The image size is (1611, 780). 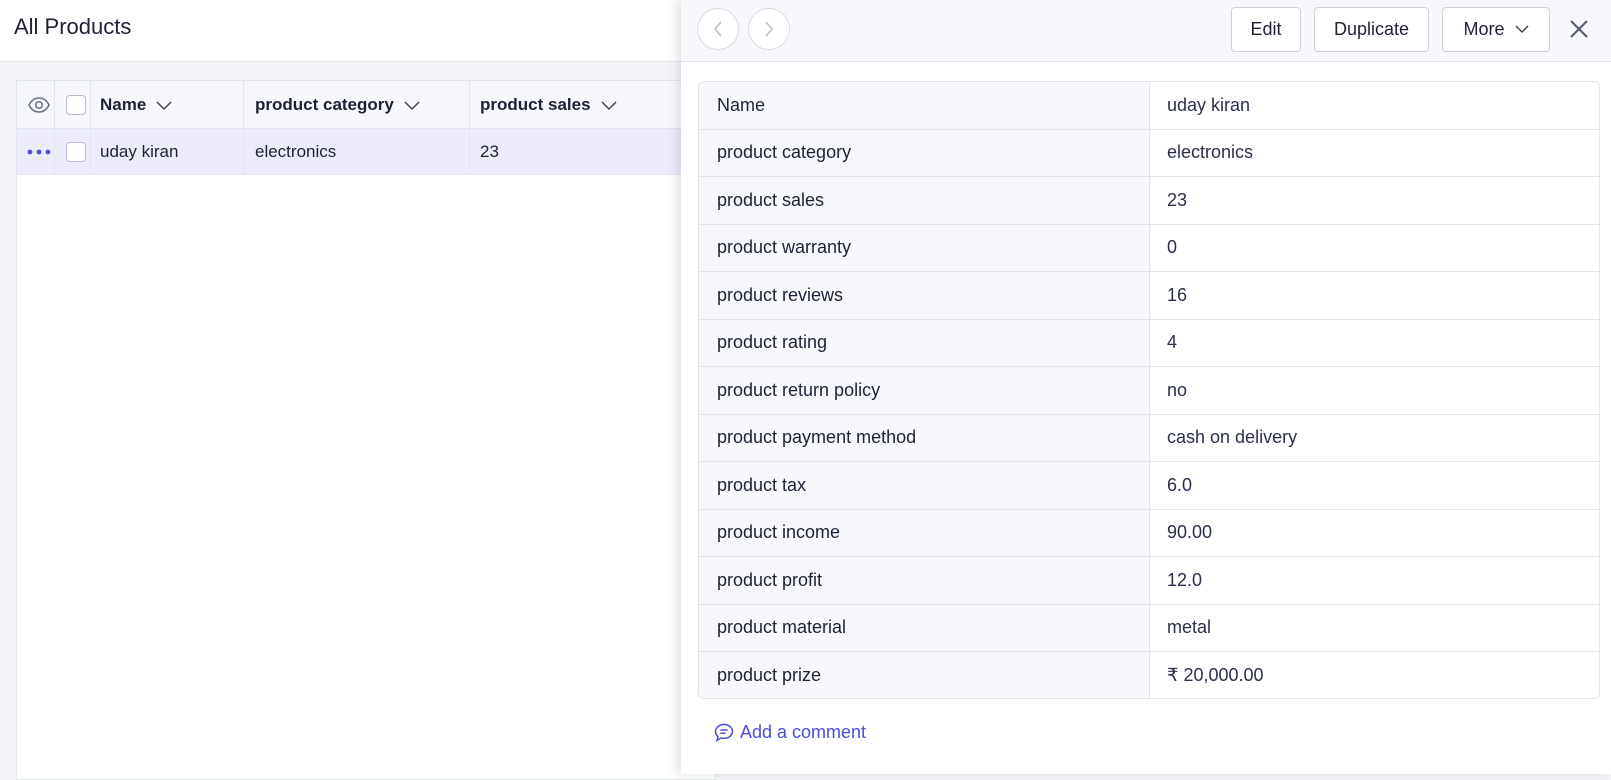 I want to click on close-icon, so click(x=1579, y=29).